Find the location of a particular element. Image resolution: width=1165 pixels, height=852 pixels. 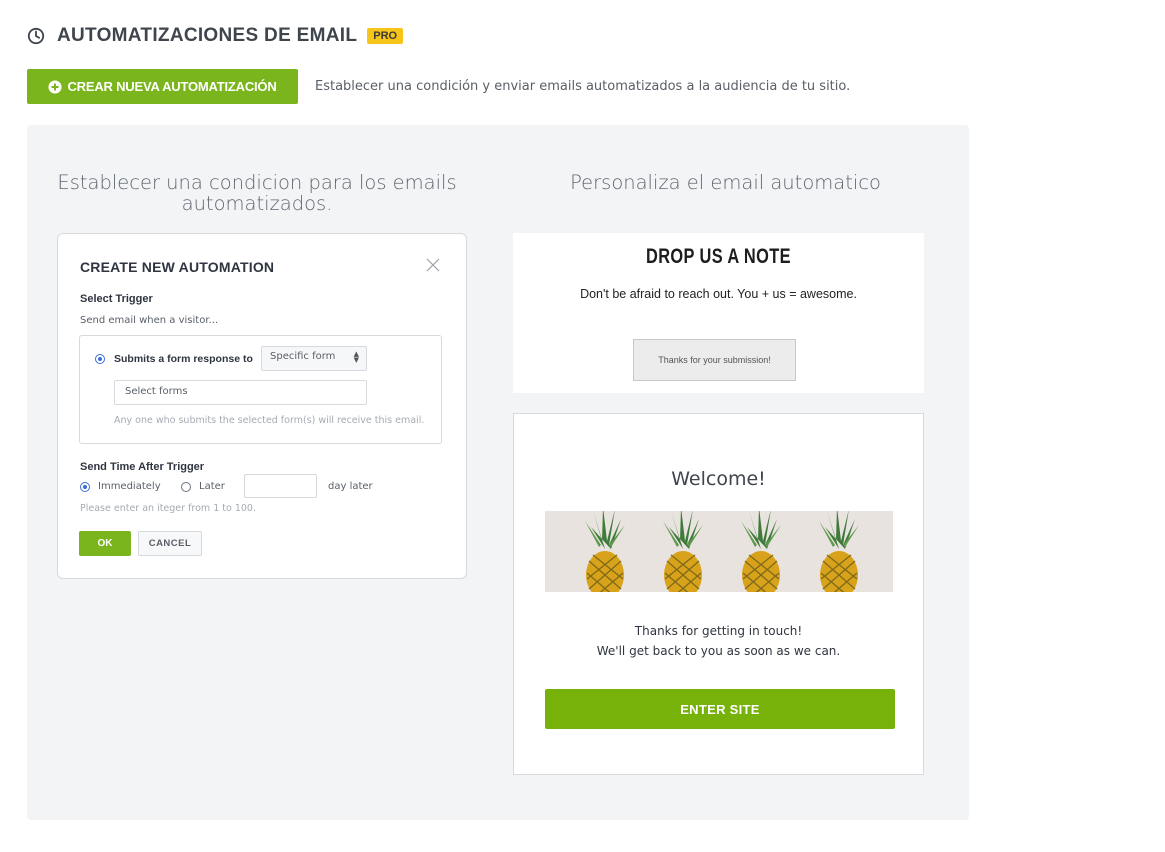

select-arrows-icon: ▲ ▼ is located at coordinates (356, 357).